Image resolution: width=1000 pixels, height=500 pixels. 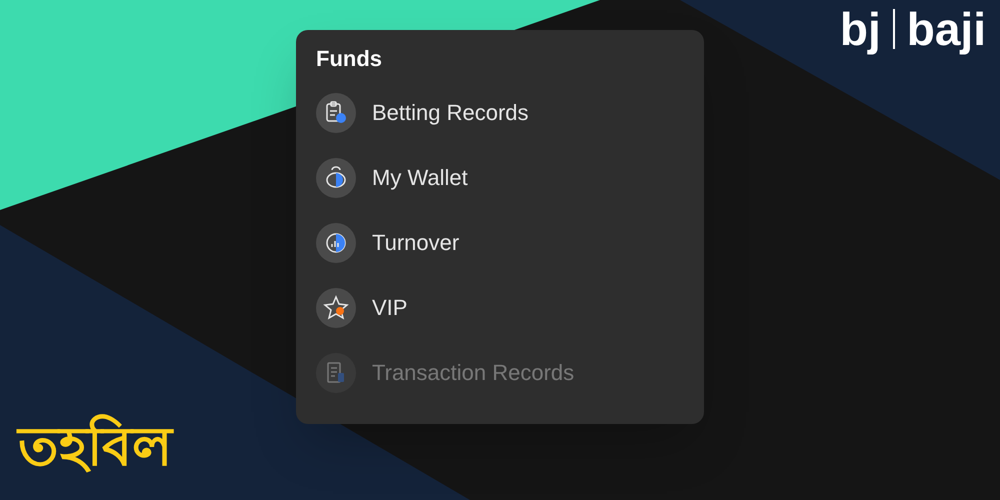 What do you see at coordinates (500, 242) in the screenshot?
I see `menu-item: Turnover` at bounding box center [500, 242].